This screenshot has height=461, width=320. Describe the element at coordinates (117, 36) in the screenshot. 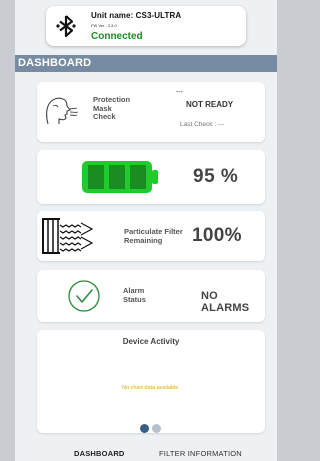

I see `connection-status: Connected` at that location.